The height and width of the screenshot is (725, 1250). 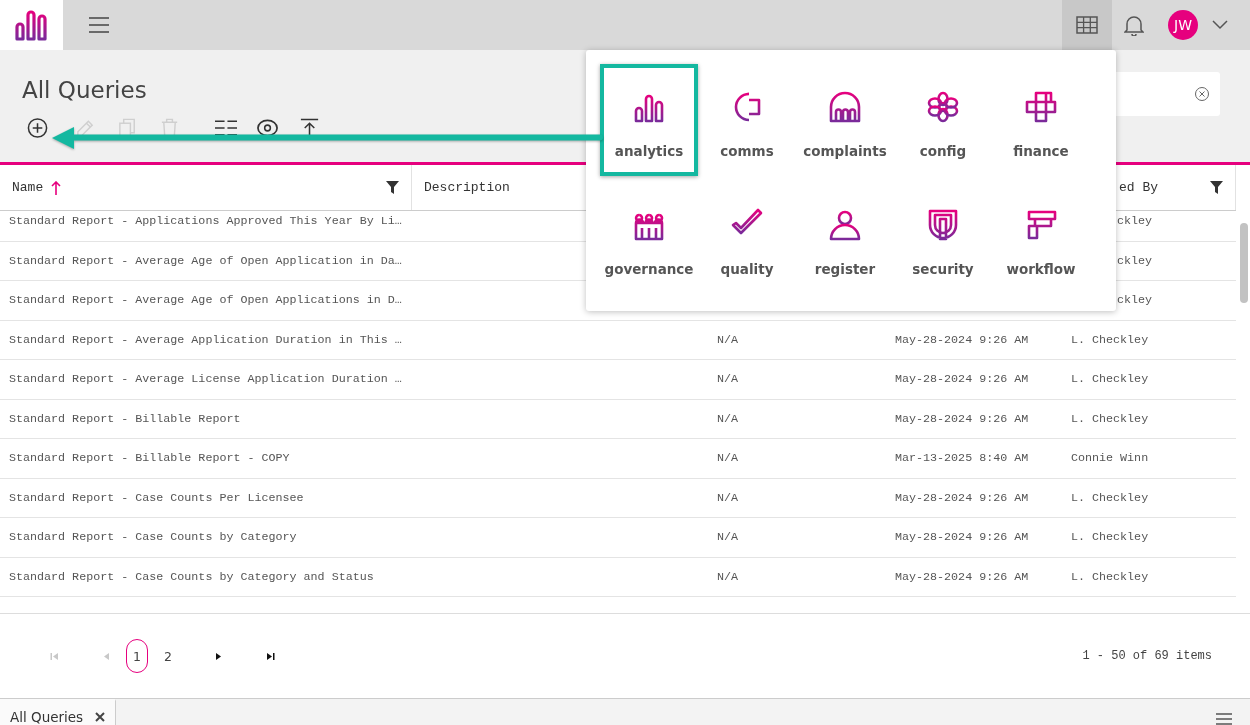 What do you see at coordinates (467, 187) in the screenshot?
I see `column-header: Description` at bounding box center [467, 187].